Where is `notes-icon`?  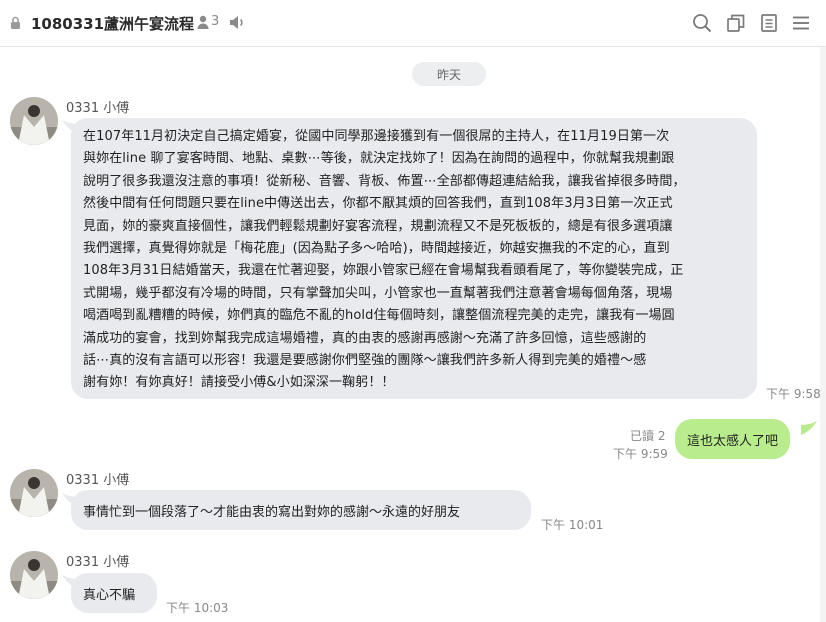
notes-icon is located at coordinates (769, 23).